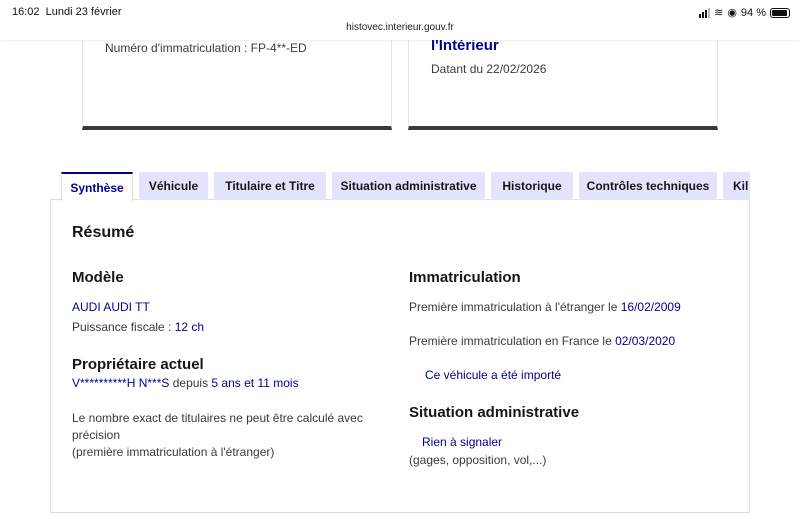  Describe the element at coordinates (237, 80) in the screenshot. I see `plate-card: Numéro d'immatriculation : FP-4**-ED` at that location.